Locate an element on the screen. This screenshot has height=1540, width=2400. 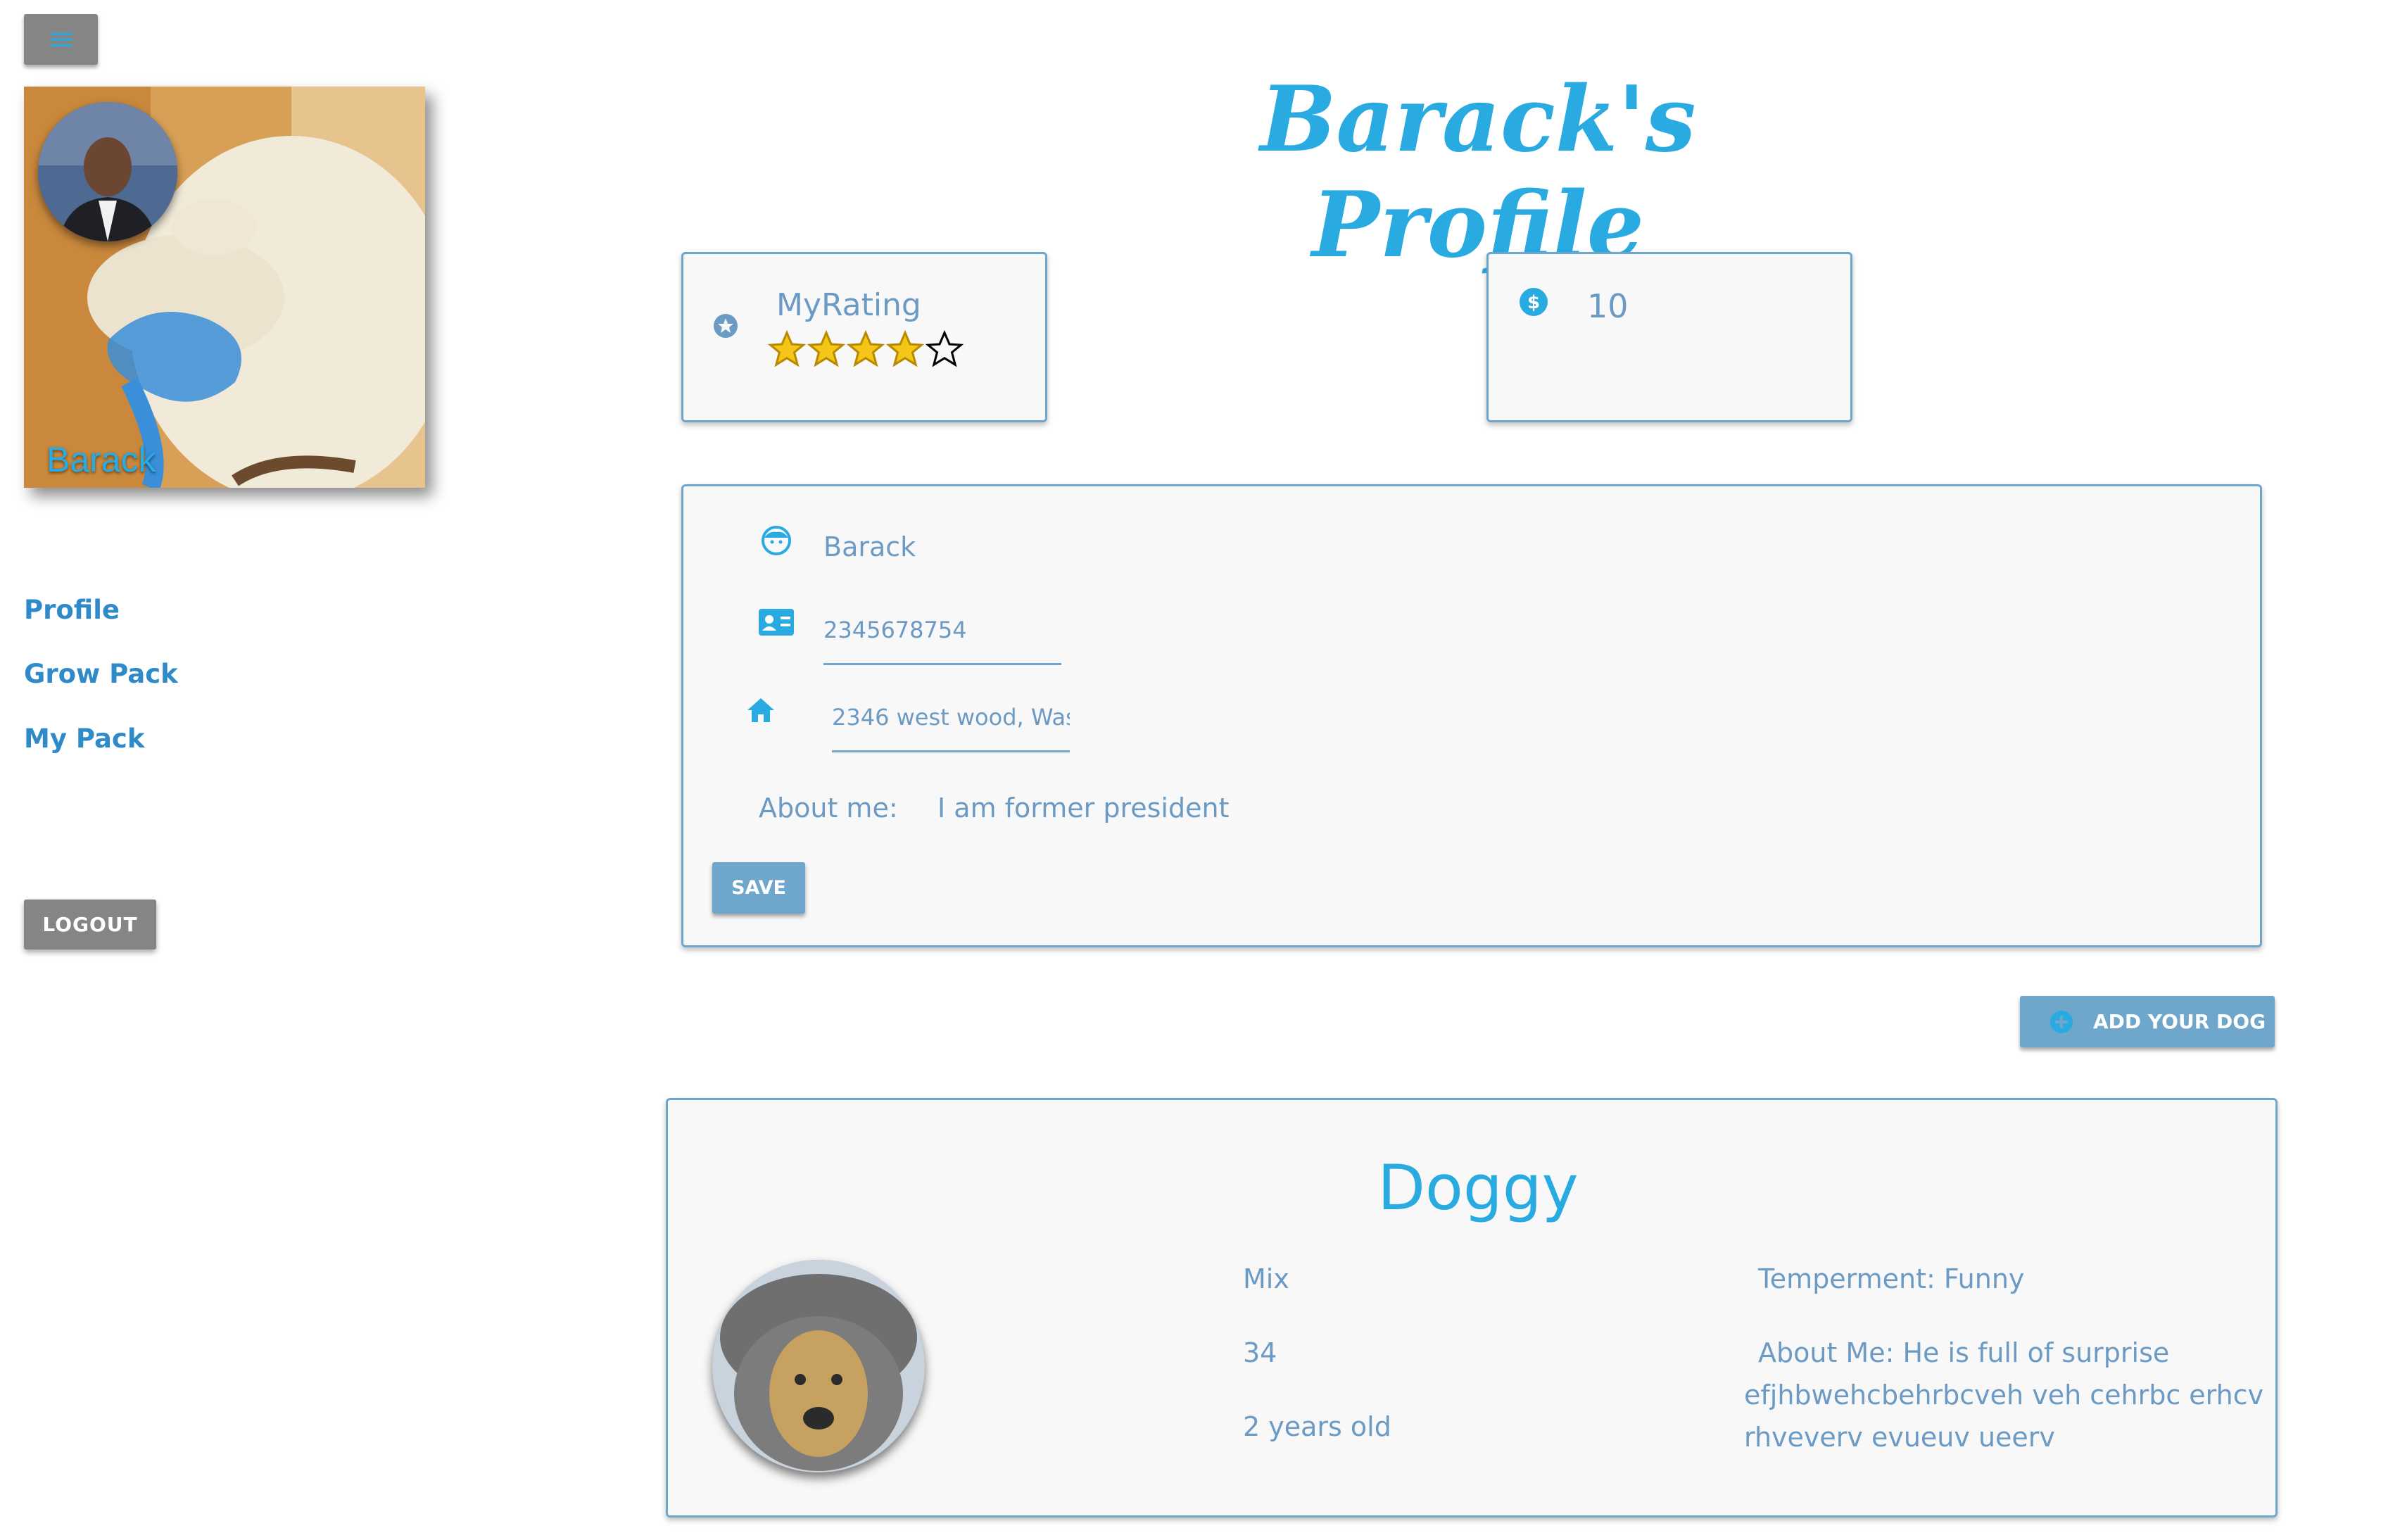
contact-card-icon is located at coordinates (777, 622).